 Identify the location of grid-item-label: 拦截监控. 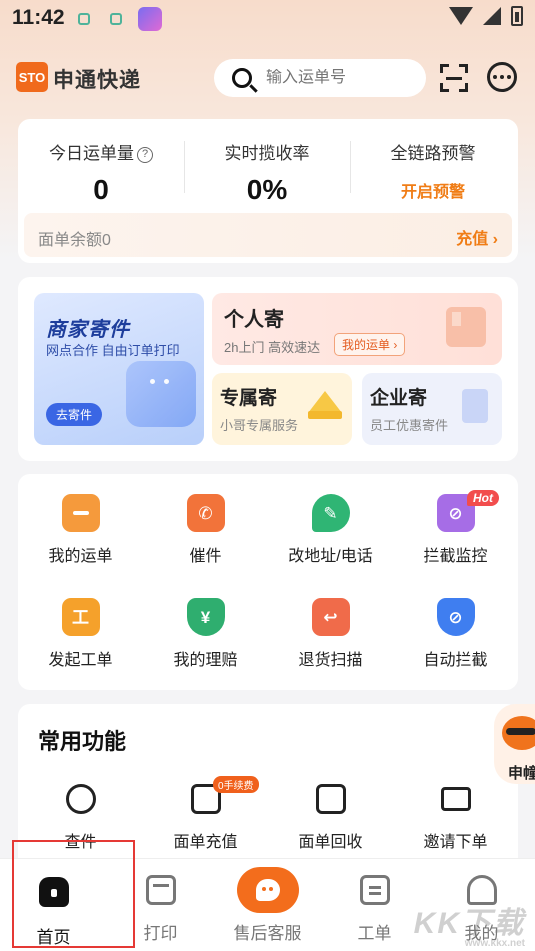
(455, 556).